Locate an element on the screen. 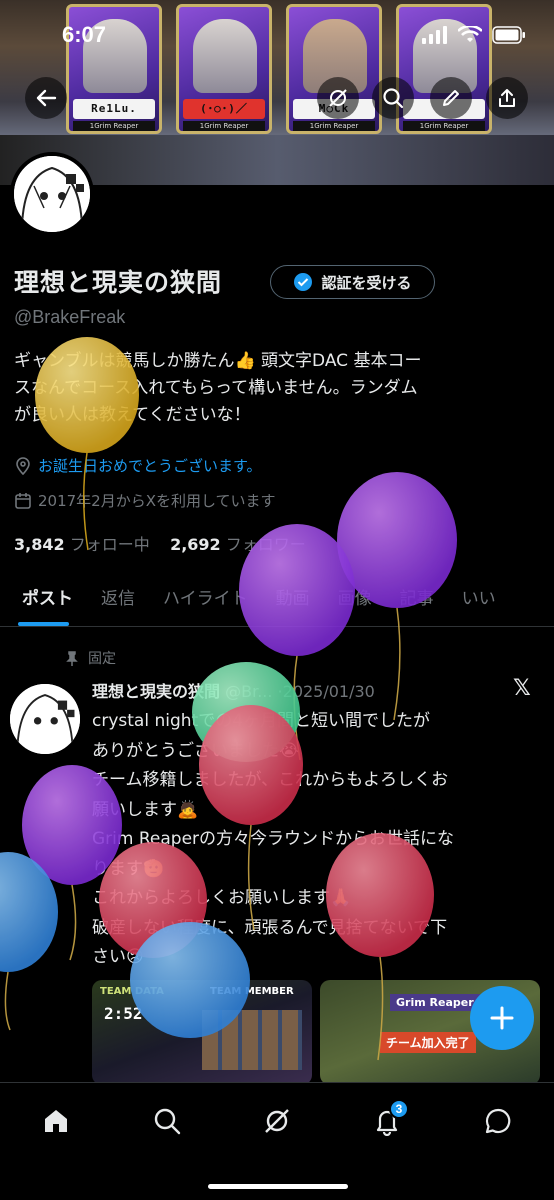  profile-avatar is located at coordinates (52, 194).